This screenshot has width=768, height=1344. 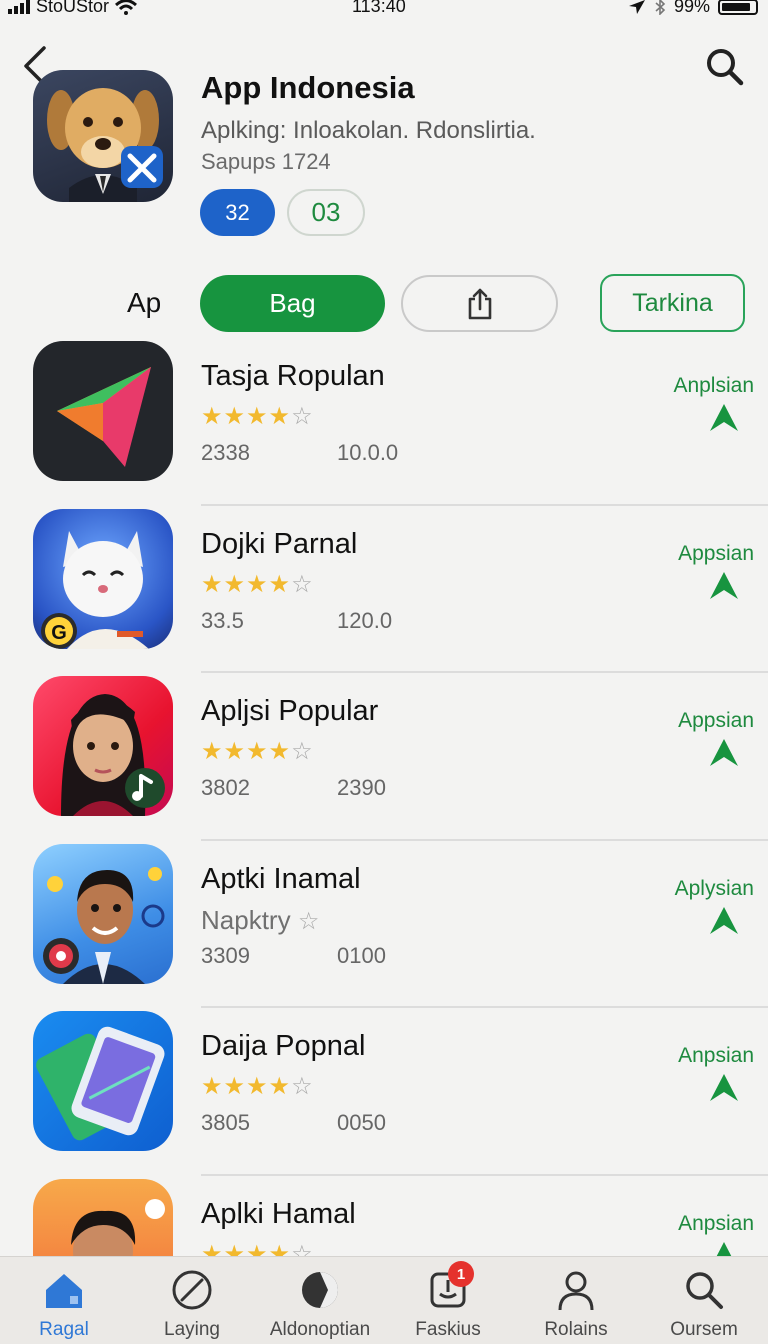 I want to click on app-stat-version: 2390, so click(x=361, y=787).